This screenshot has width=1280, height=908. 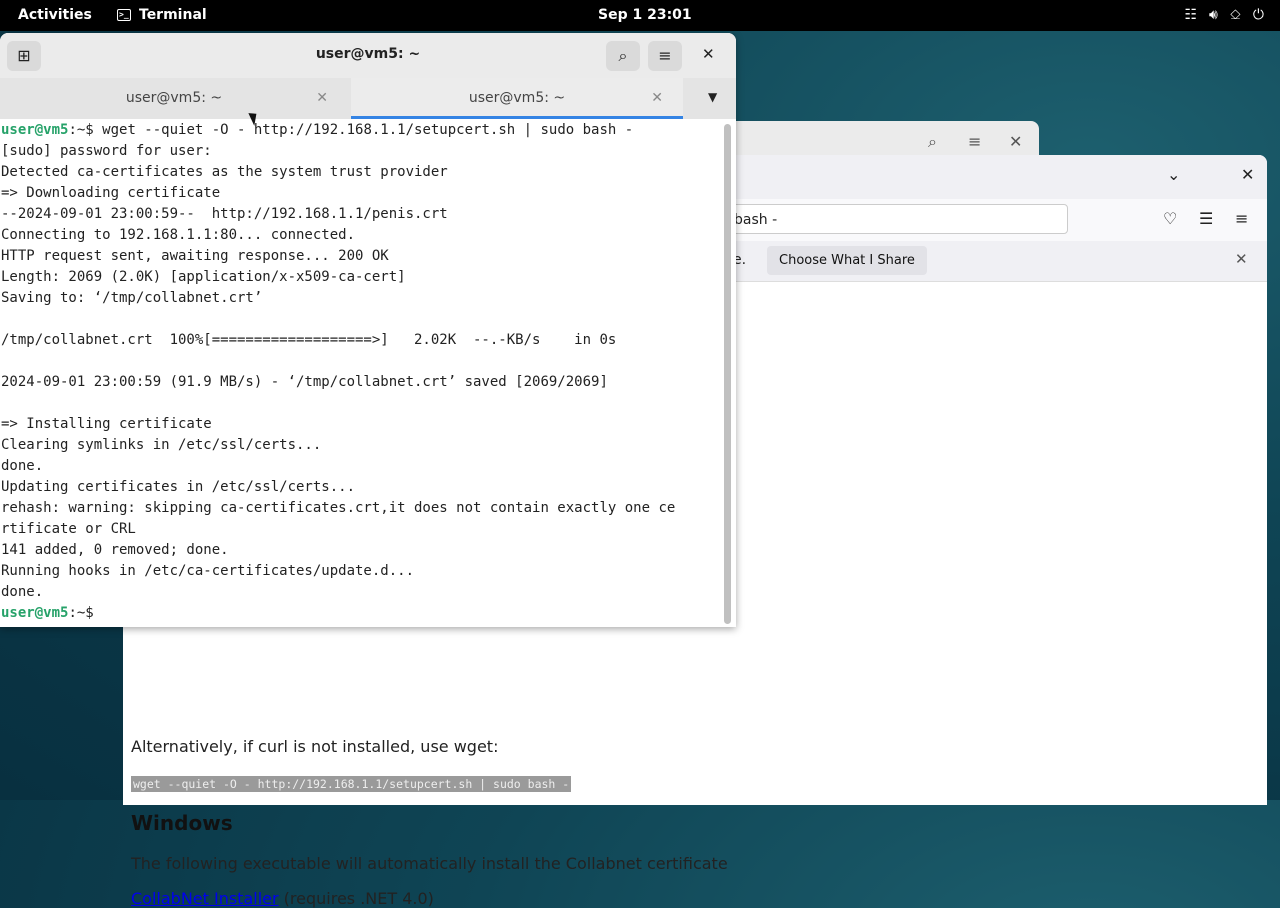 What do you see at coordinates (1235, 15) in the screenshot?
I see `mic-icon: ⎐` at bounding box center [1235, 15].